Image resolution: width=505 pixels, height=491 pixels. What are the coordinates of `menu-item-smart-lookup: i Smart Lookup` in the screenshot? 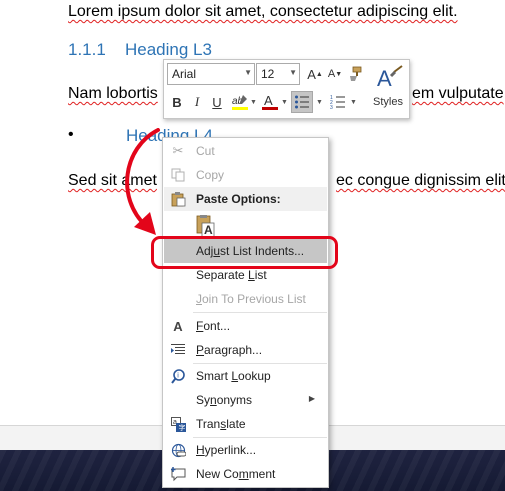 It's located at (245, 376).